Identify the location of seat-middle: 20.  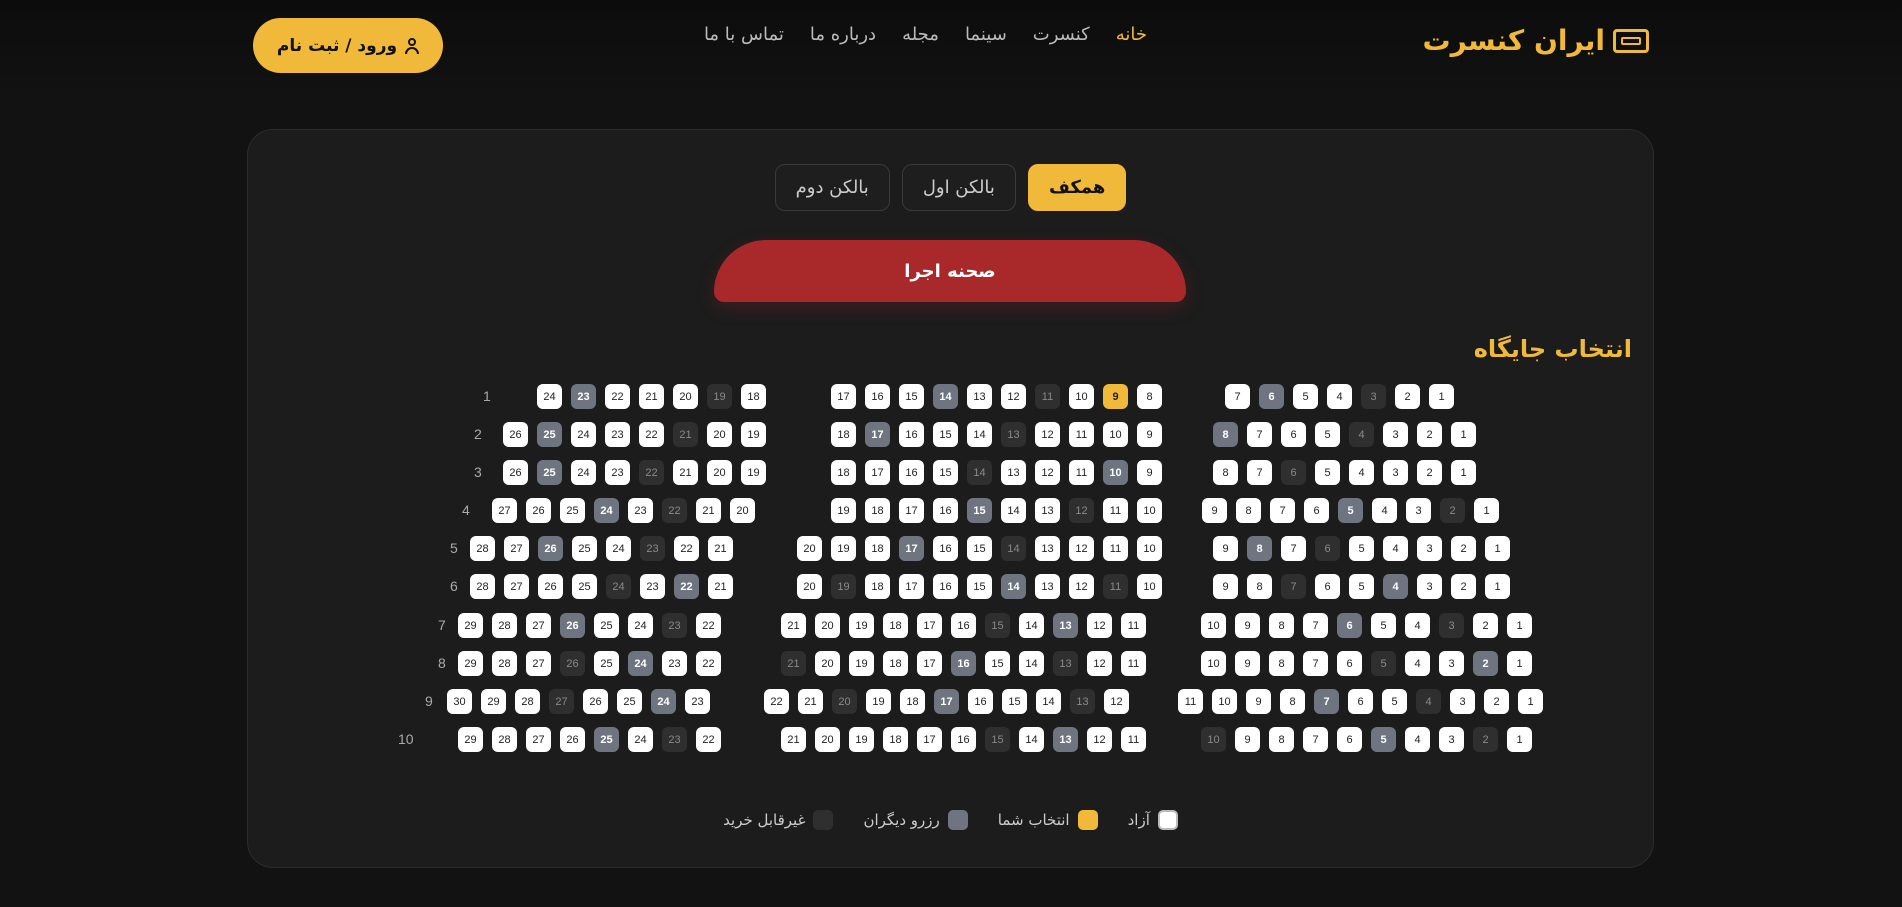
(827, 739).